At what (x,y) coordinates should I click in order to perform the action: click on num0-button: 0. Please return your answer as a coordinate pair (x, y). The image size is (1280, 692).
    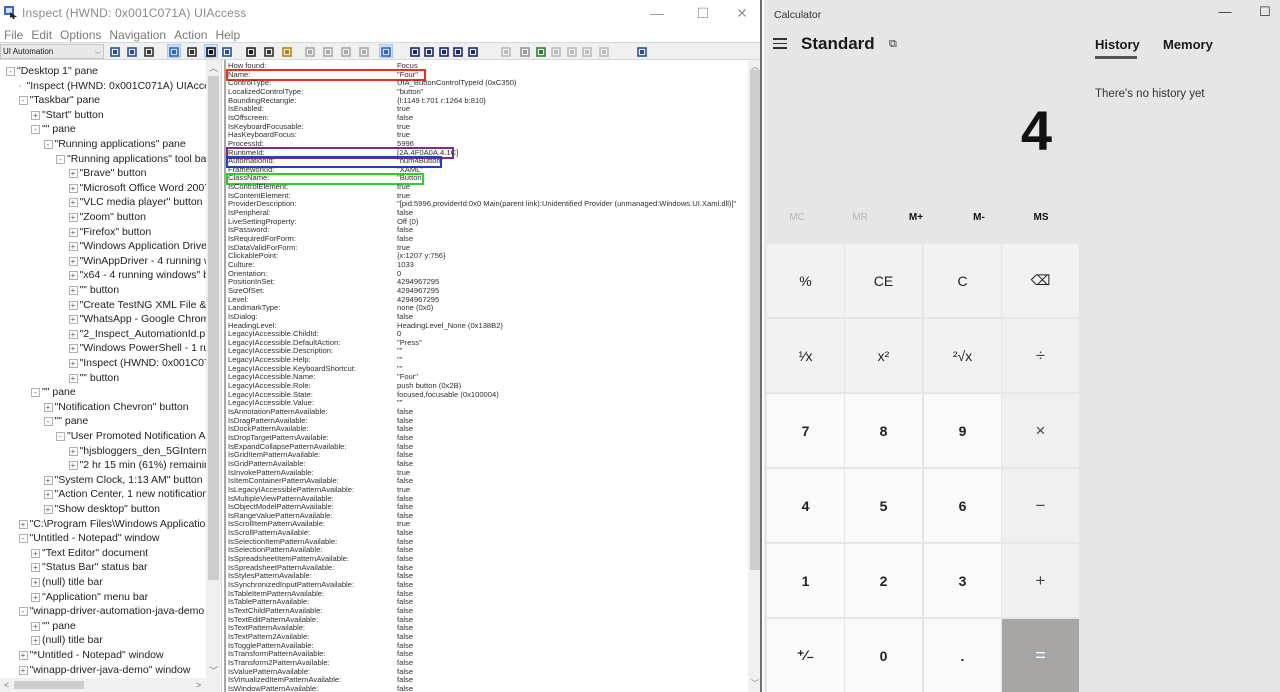
    Looking at the image, I should click on (883, 655).